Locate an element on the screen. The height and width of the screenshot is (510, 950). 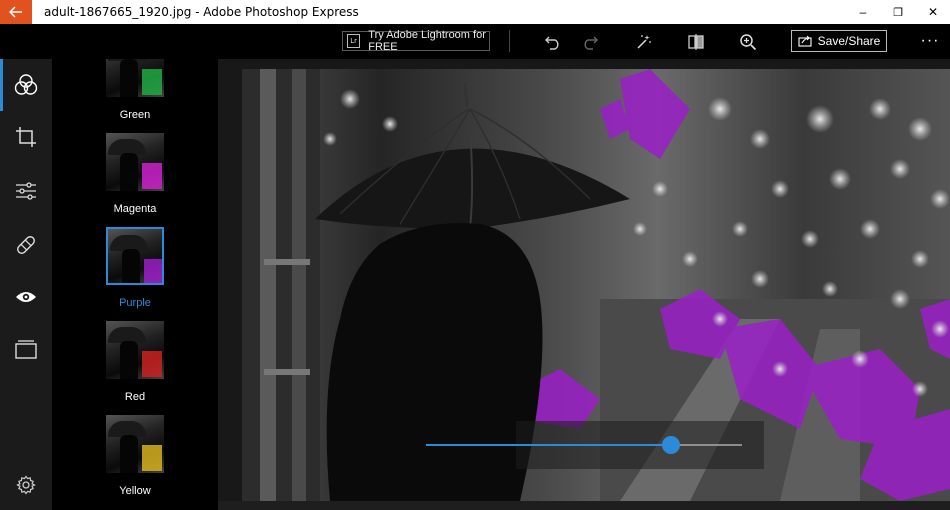
magenta-accent is located at coordinates (152, 176).